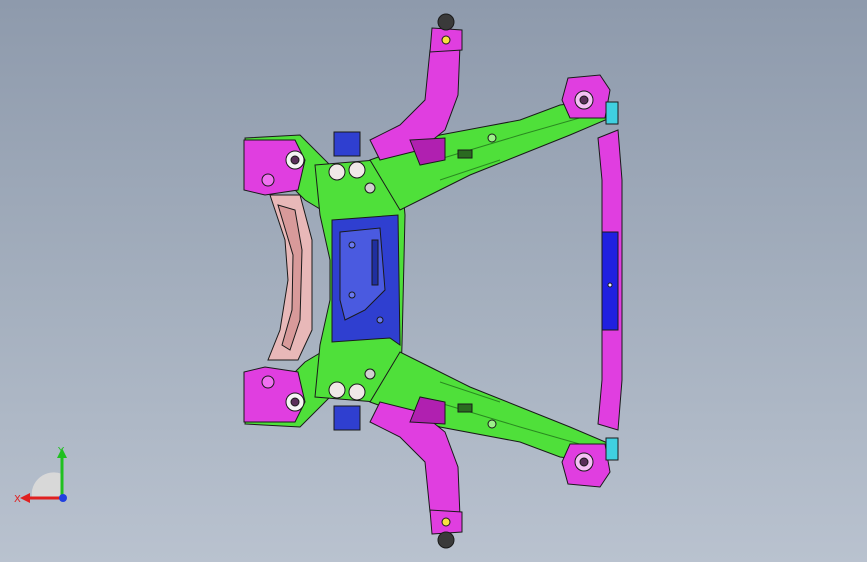  Describe the element at coordinates (63, 498) in the screenshot. I see `z-axis-dot-icon` at that location.